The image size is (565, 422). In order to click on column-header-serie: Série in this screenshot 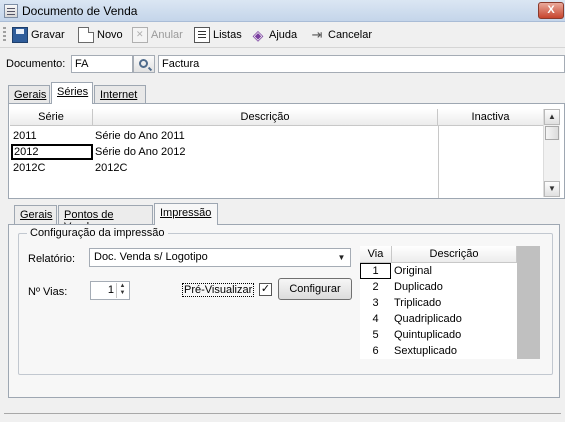, I will do `click(51, 117)`.